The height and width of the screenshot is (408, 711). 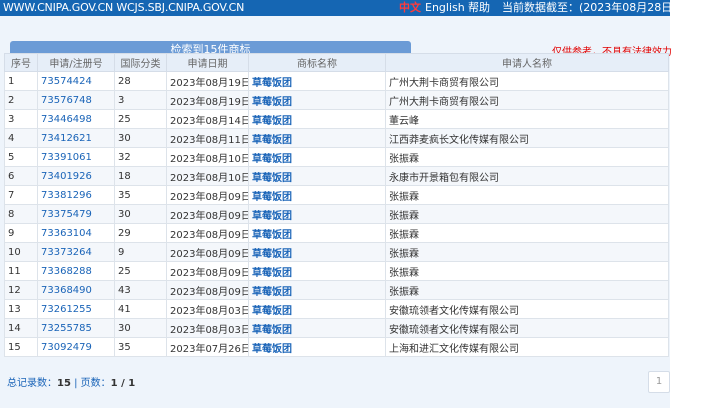 I want to click on international-class-cell: 35, so click(x=140, y=347).